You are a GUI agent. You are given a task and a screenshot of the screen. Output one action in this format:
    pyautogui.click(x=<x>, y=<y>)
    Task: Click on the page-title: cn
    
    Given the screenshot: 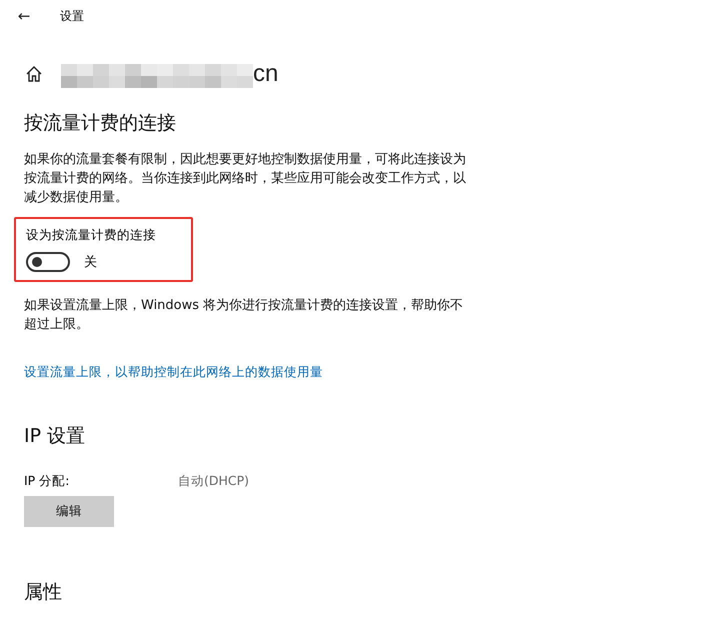 What is the action you would take?
    pyautogui.click(x=265, y=74)
    